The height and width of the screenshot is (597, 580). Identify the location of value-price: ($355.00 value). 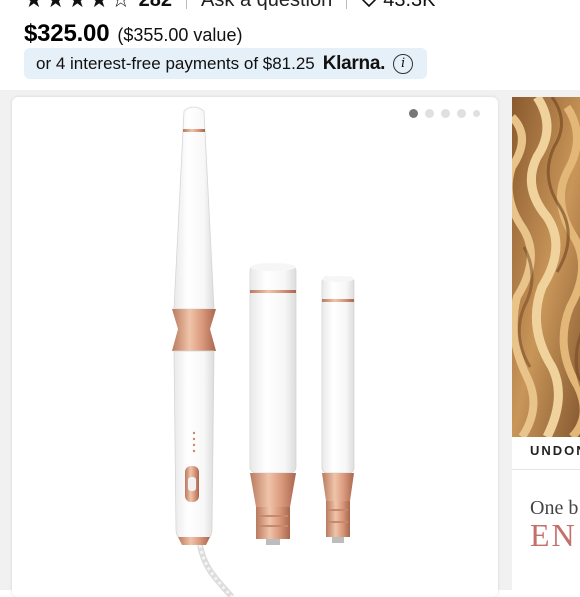
(180, 35).